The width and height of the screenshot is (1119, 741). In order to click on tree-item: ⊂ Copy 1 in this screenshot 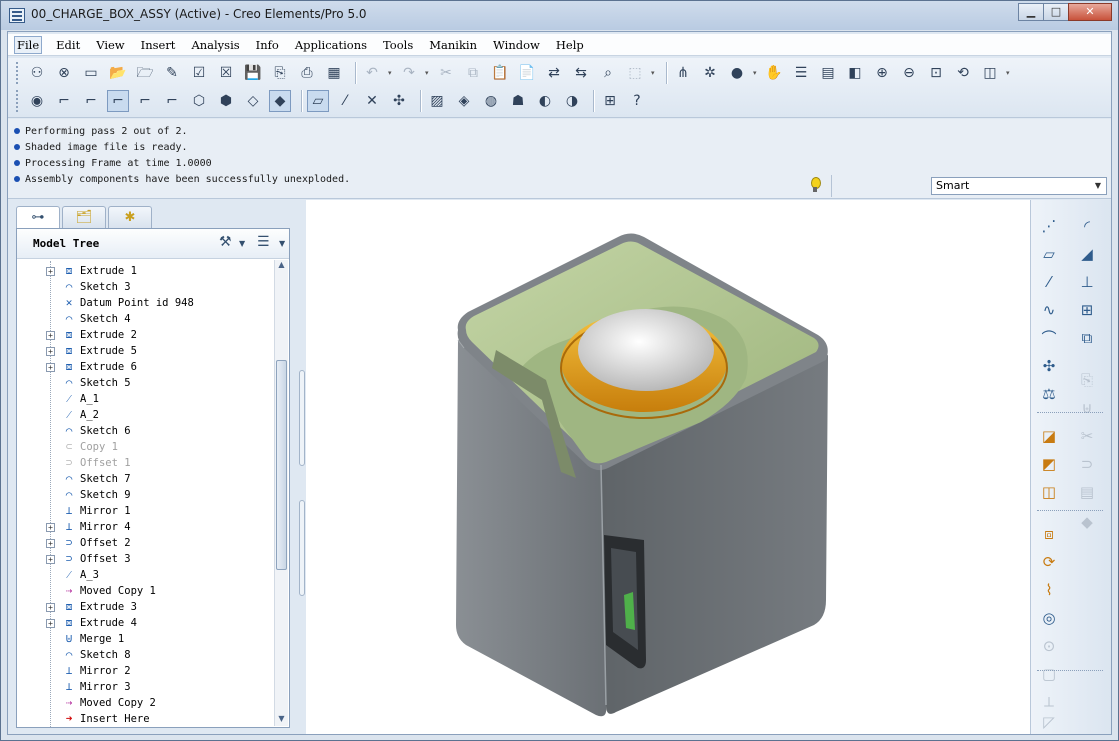, I will do `click(145, 447)`.